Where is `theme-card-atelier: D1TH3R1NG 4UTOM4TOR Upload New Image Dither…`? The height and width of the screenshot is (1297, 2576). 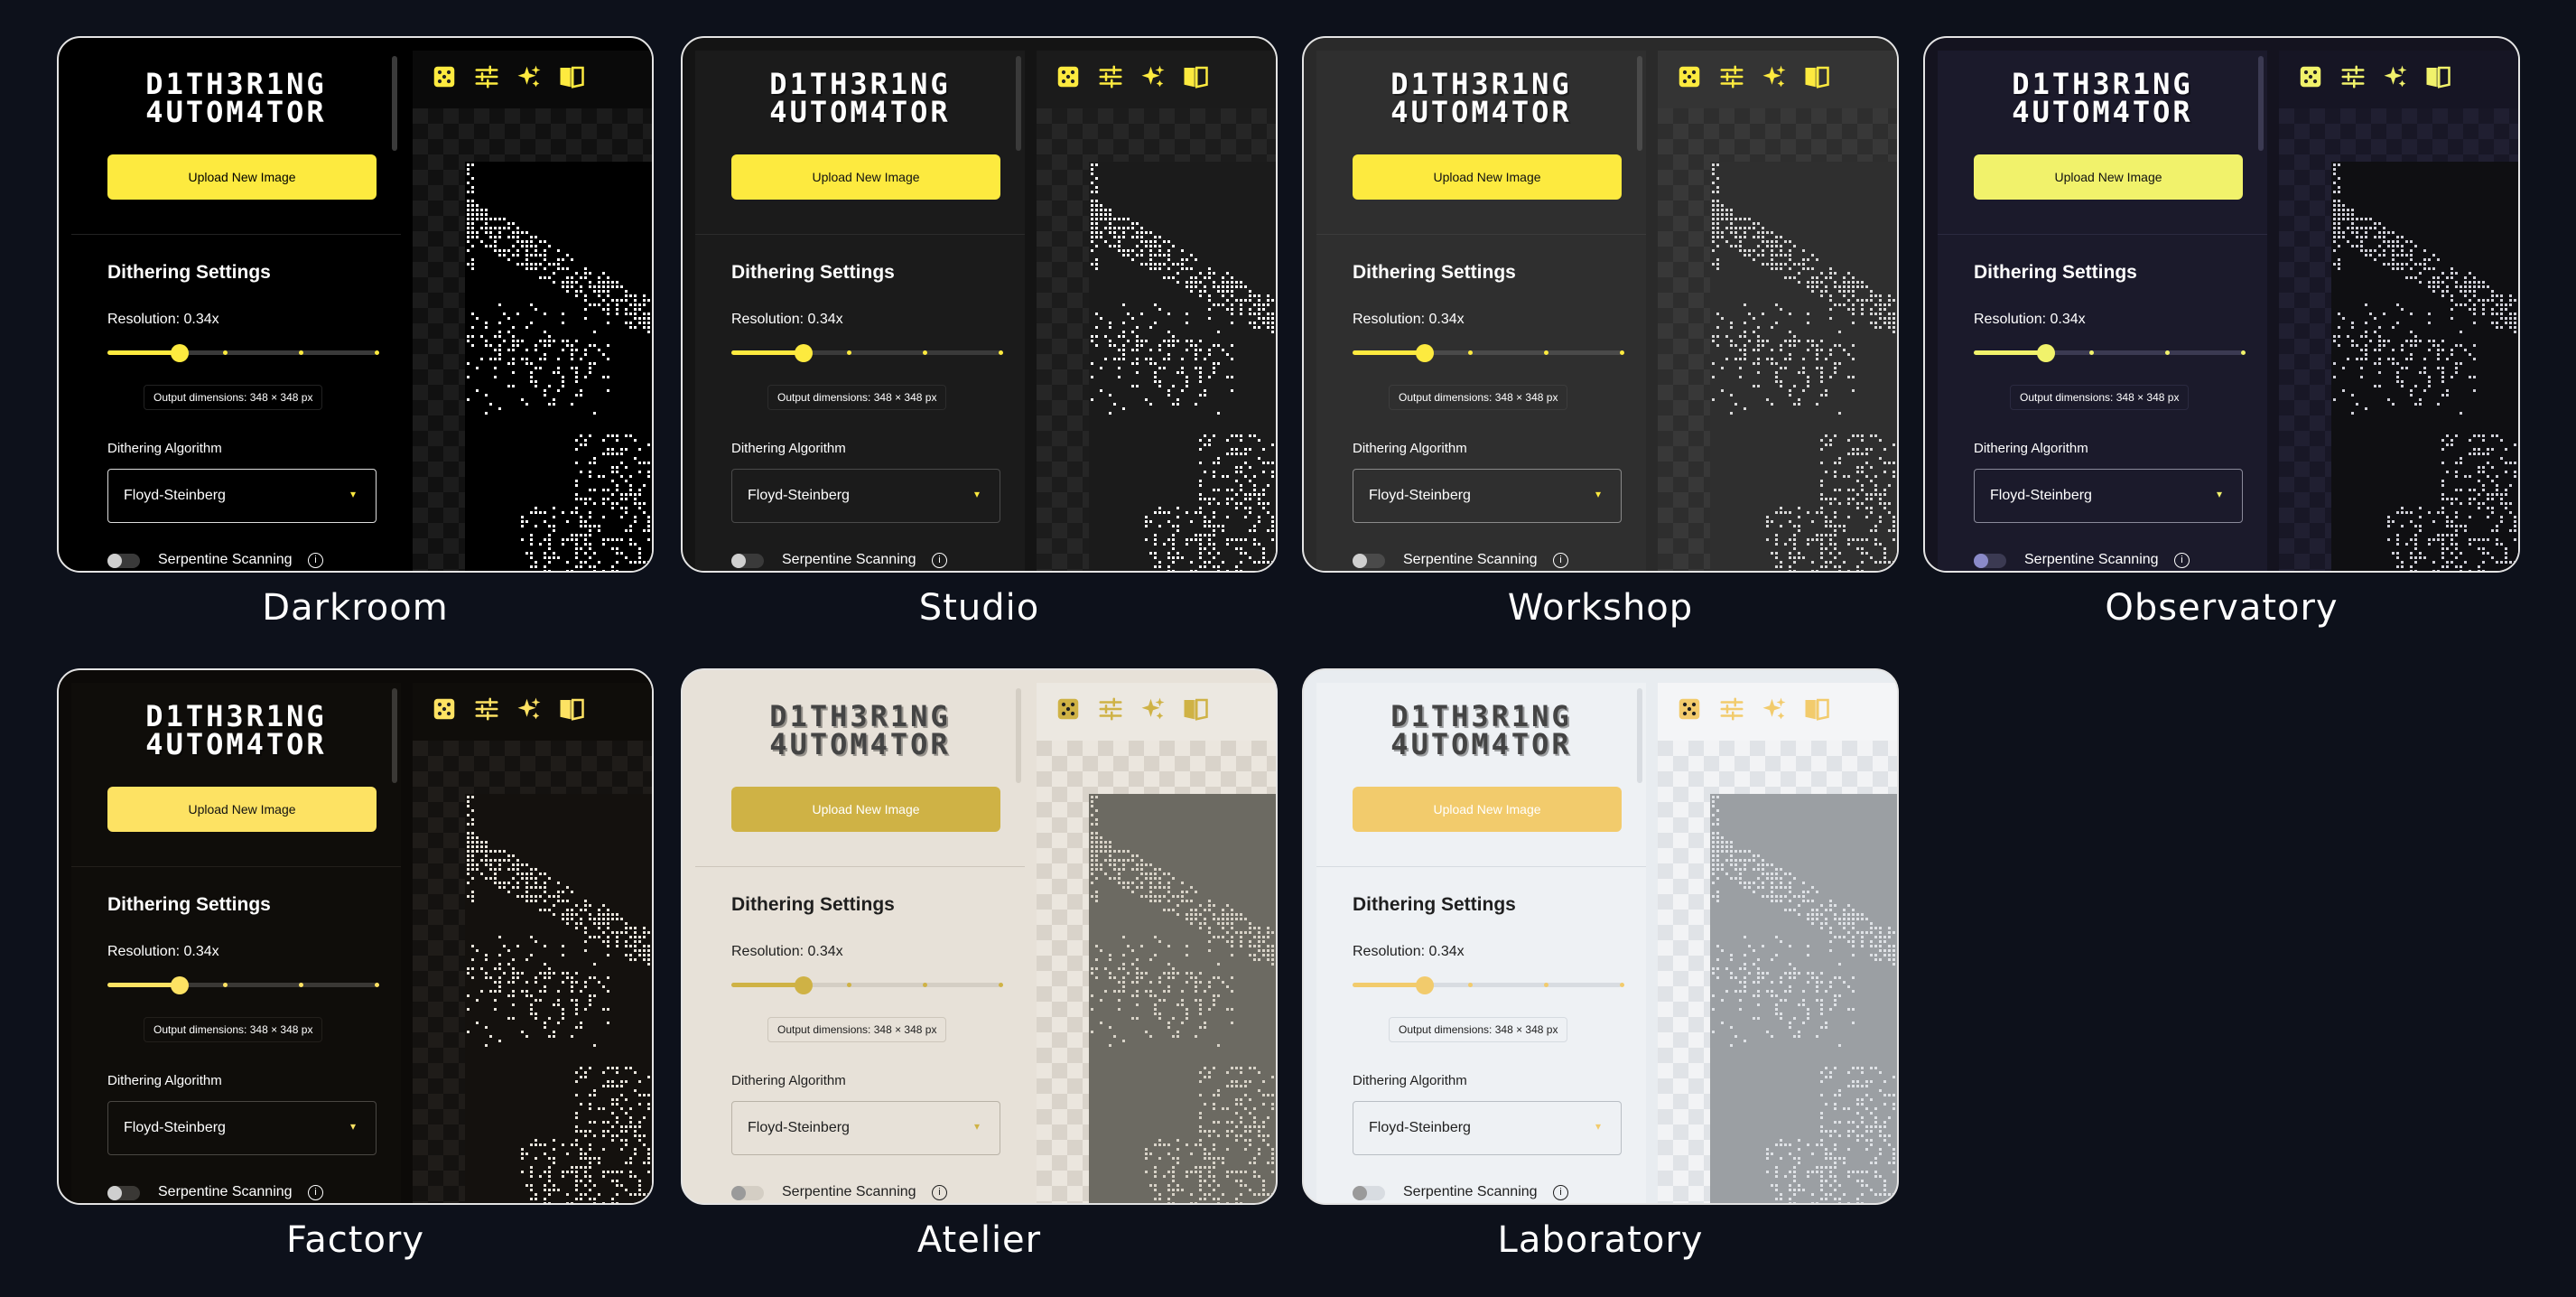 theme-card-atelier: D1TH3R1NG 4UTOM4TOR Upload New Image Dither… is located at coordinates (979, 936).